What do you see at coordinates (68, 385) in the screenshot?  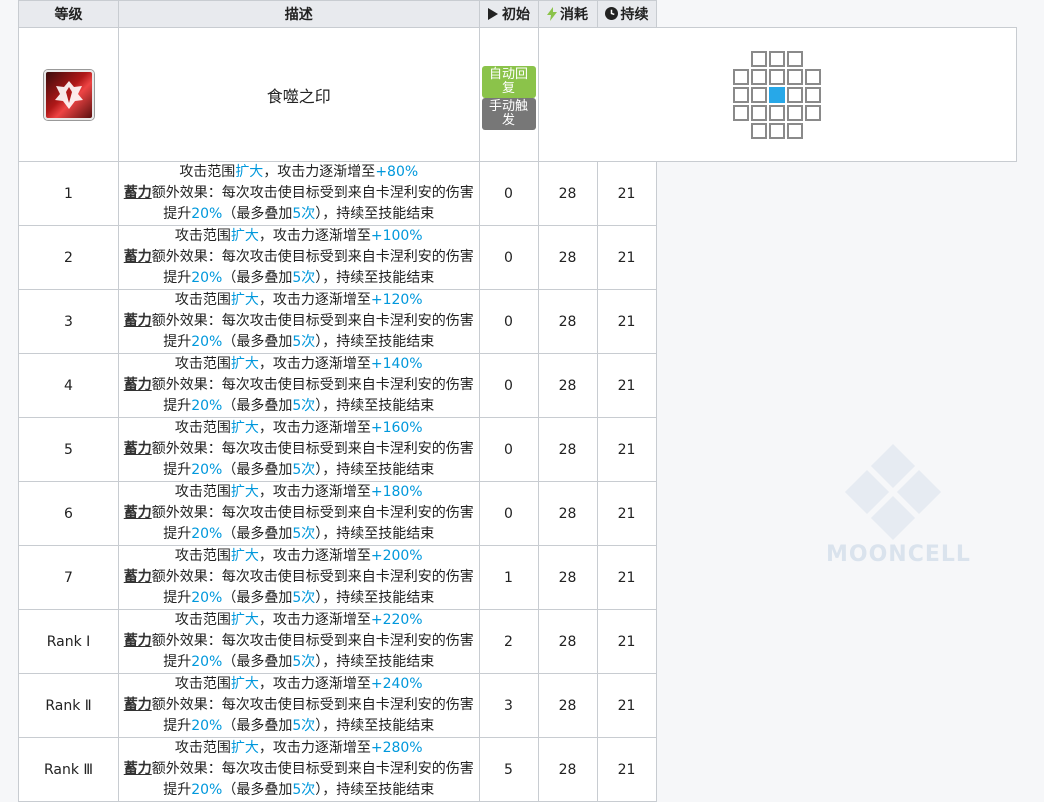 I see `level-cell: 4` at bounding box center [68, 385].